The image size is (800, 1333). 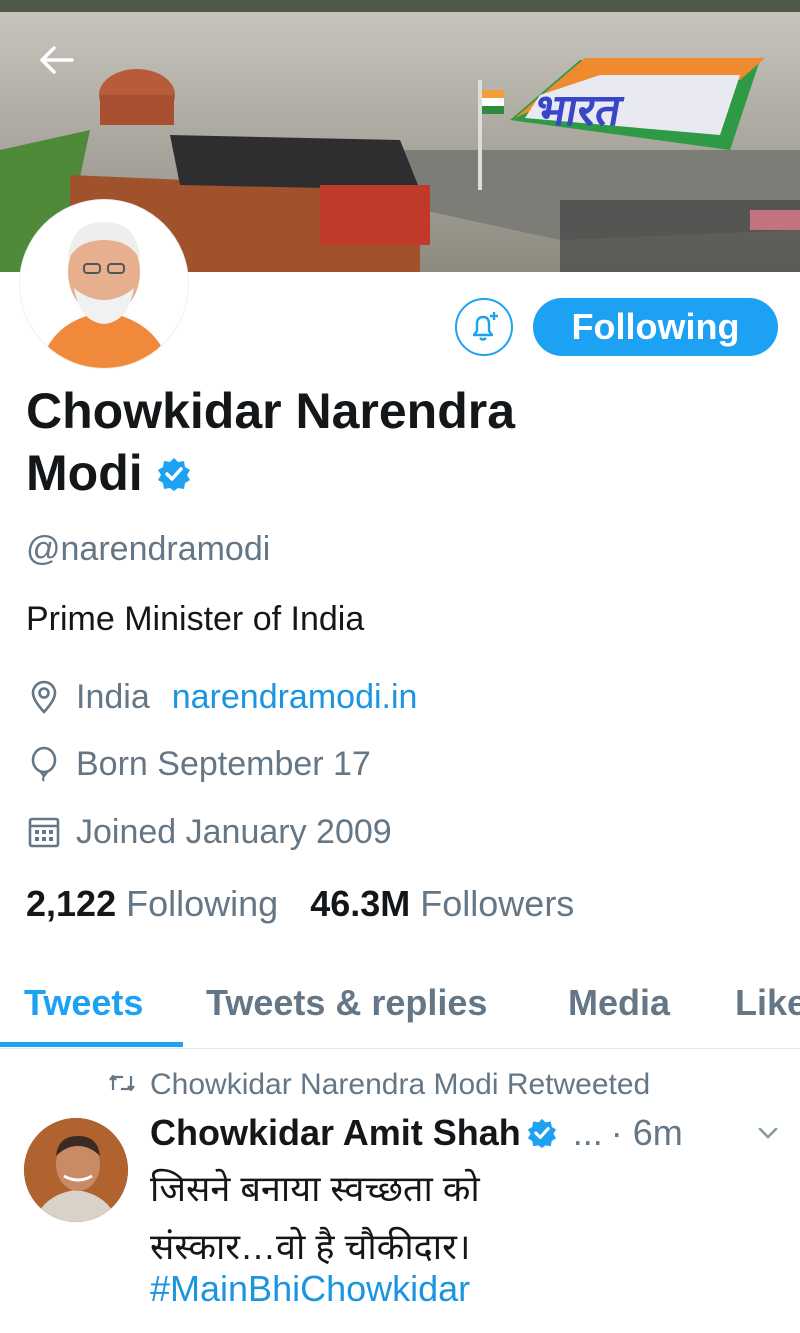 I want to click on profile-name-line2-row: Modi, so click(x=336, y=473).